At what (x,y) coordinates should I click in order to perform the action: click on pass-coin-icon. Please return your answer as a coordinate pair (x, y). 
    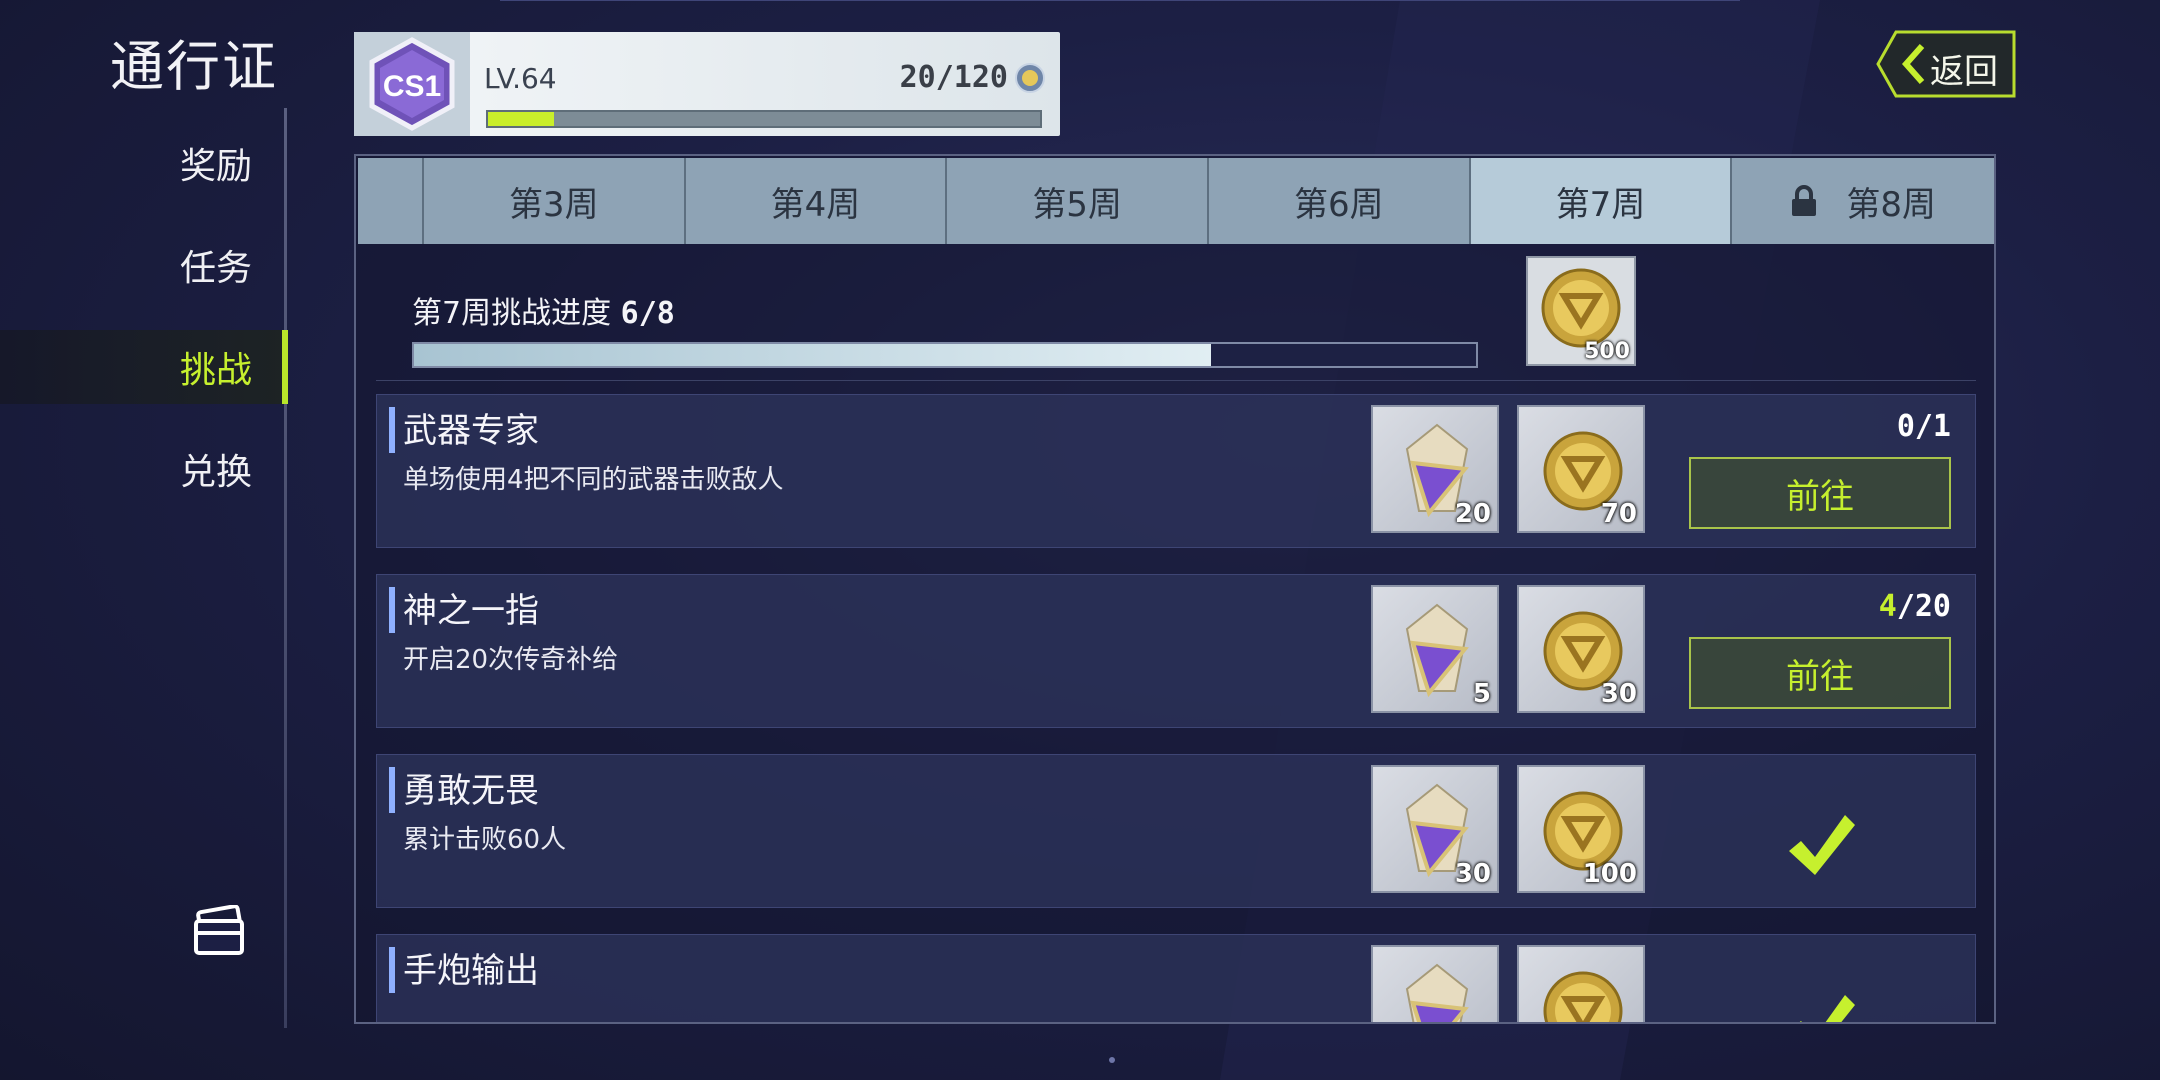
    Looking at the image, I should click on (1030, 78).